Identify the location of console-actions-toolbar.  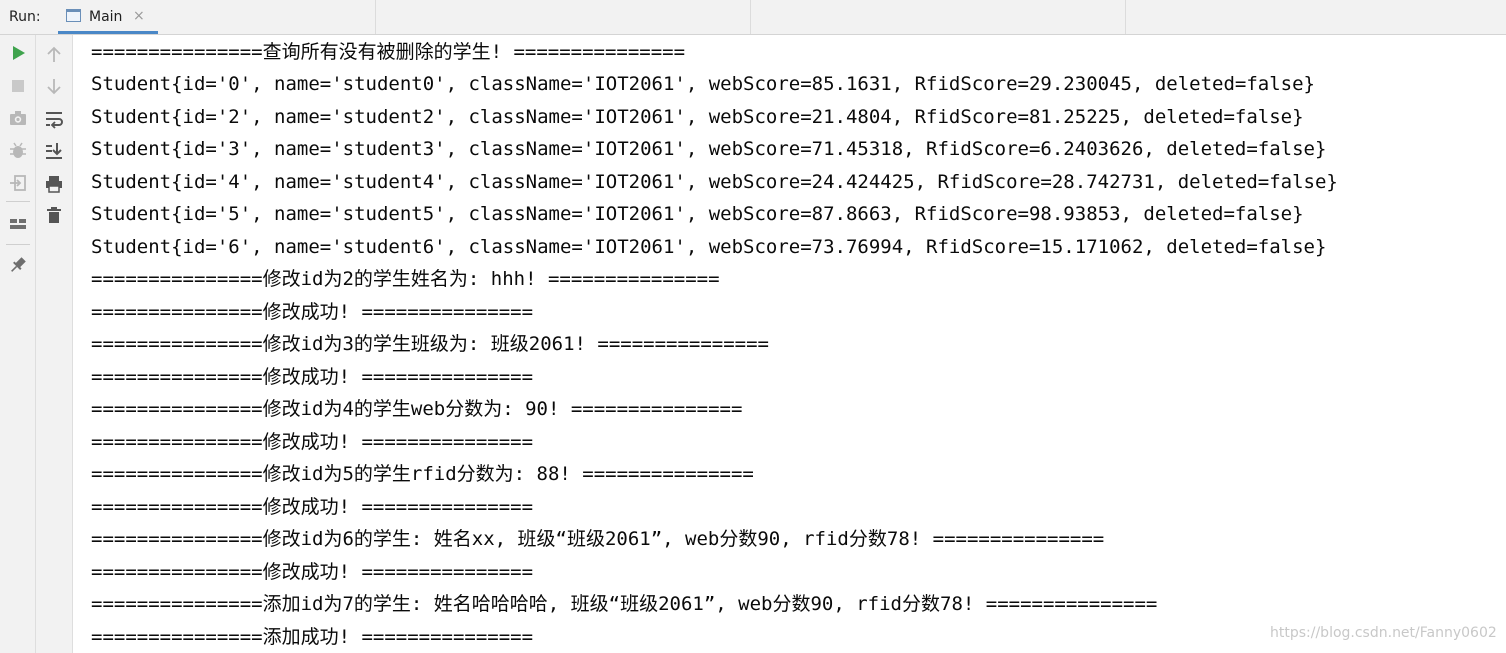
(54, 344).